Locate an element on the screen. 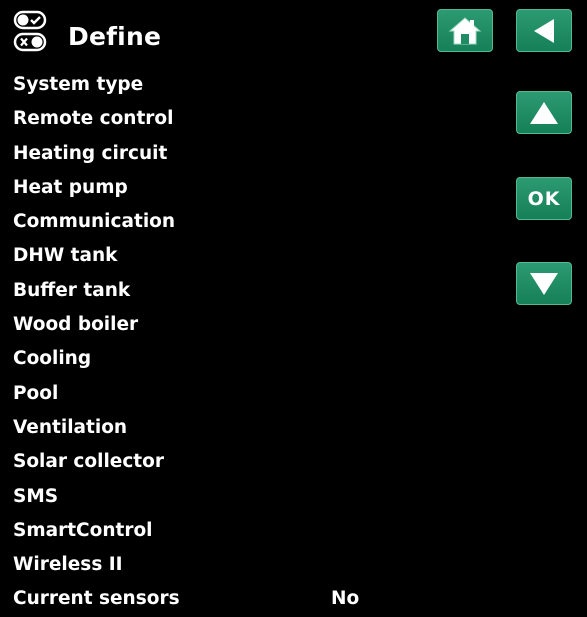  back-button is located at coordinates (544, 30).